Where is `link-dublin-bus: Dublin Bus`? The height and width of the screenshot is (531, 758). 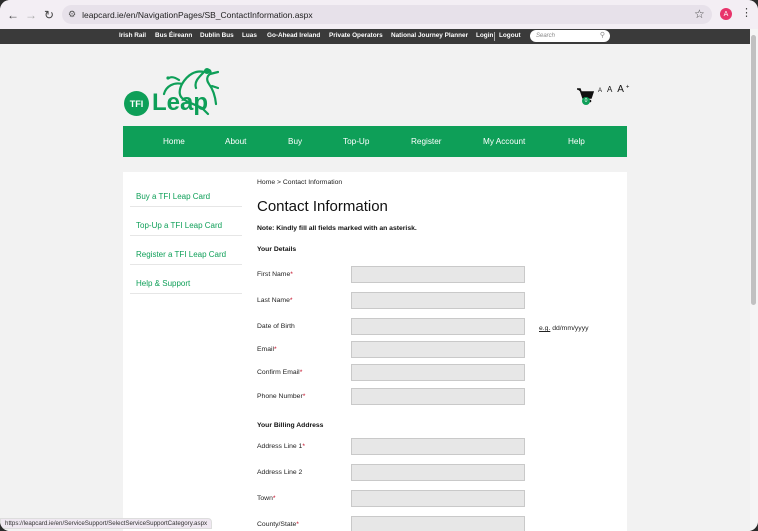
link-dublin-bus: Dublin Bus is located at coordinates (217, 35).